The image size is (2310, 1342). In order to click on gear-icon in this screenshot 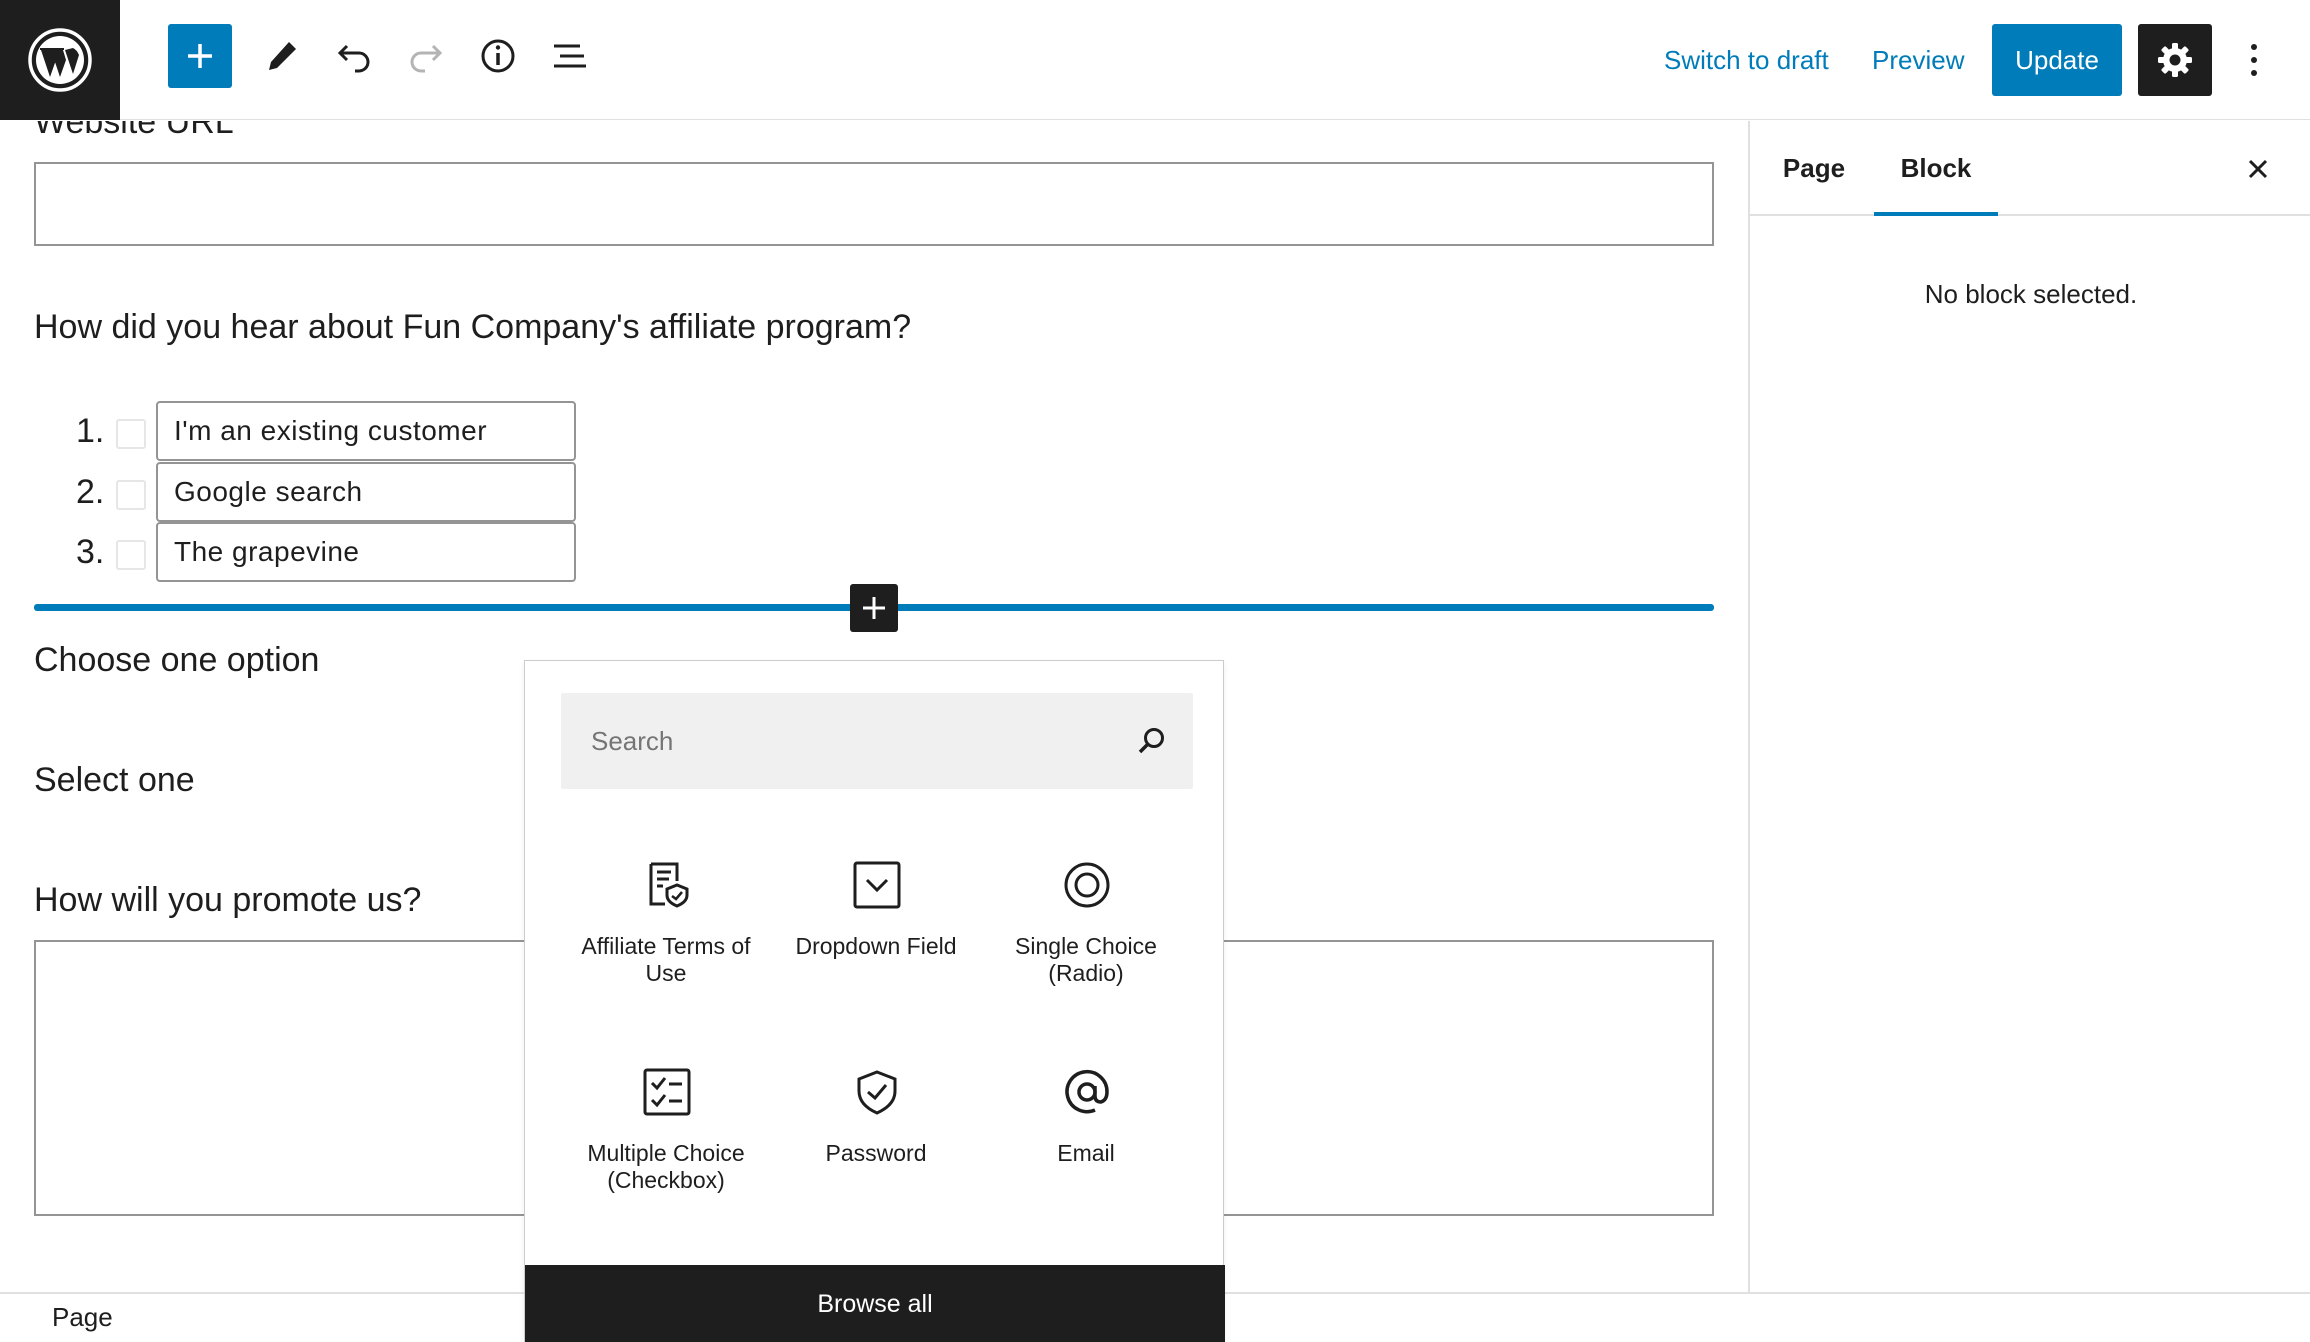, I will do `click(2175, 60)`.